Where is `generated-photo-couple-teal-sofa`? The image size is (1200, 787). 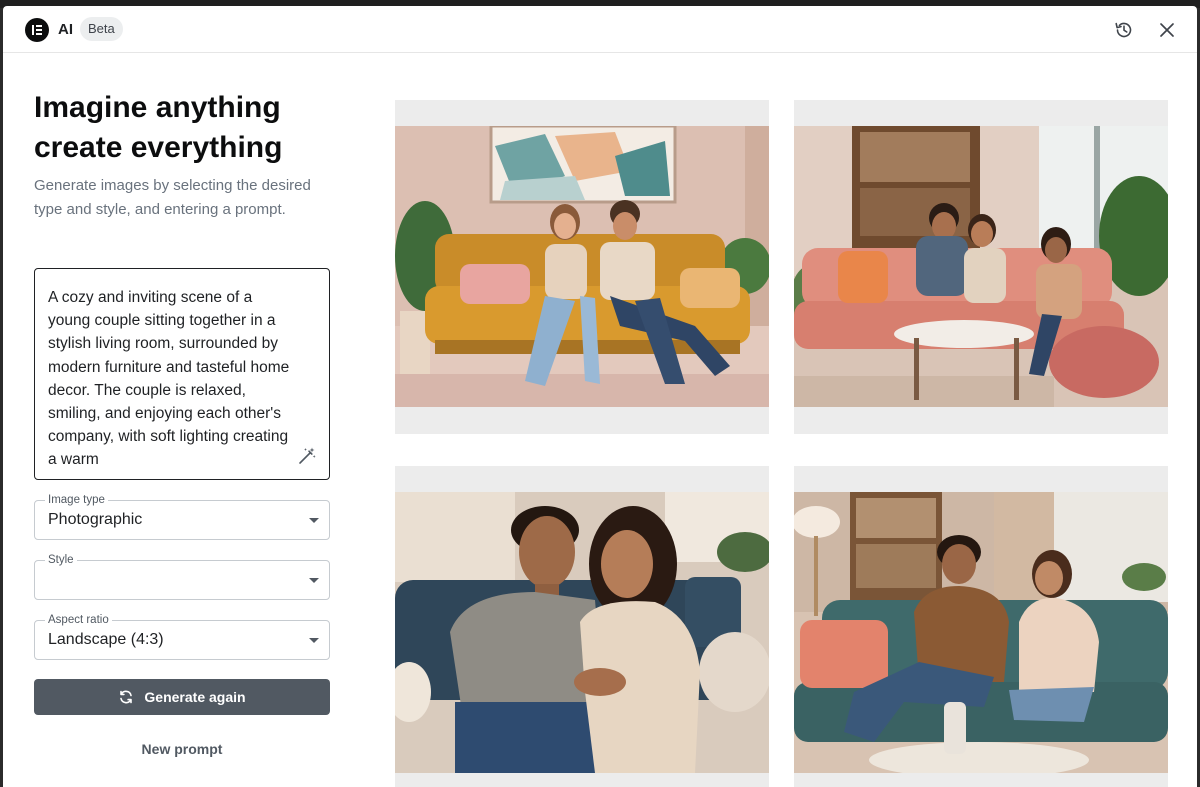 generated-photo-couple-teal-sofa is located at coordinates (981, 632).